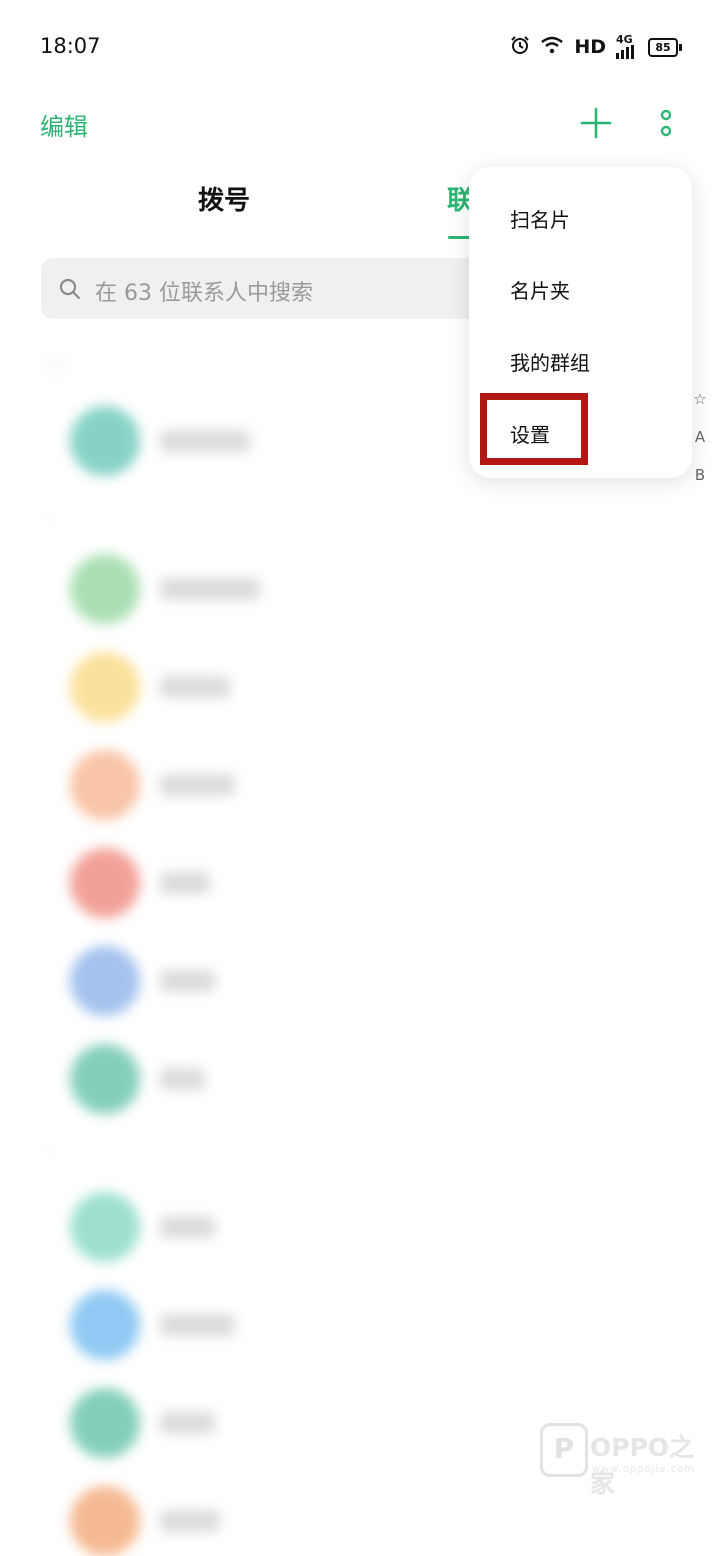 This screenshot has height=1556, width=720. Describe the element at coordinates (70, 46) in the screenshot. I see `status-time: 18:07` at that location.